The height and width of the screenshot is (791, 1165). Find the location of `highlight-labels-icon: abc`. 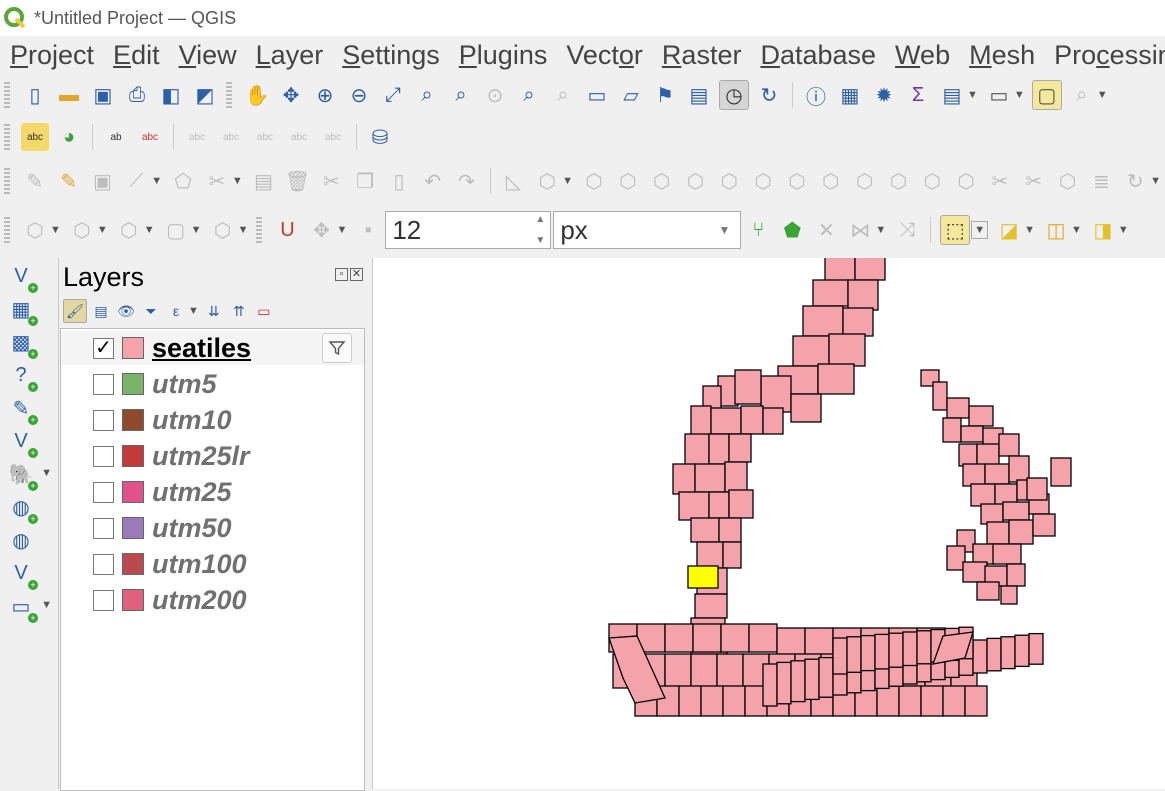

highlight-labels-icon: abc is located at coordinates (150, 137).